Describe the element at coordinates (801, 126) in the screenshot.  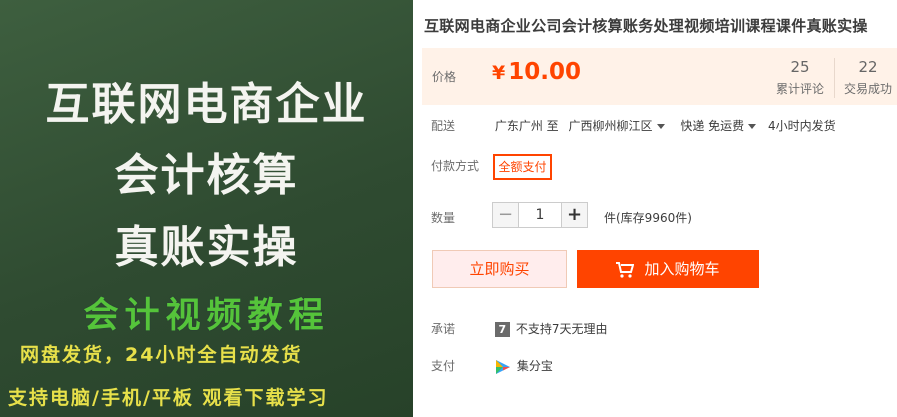
I see `shipping-time: 4小时内发货` at that location.